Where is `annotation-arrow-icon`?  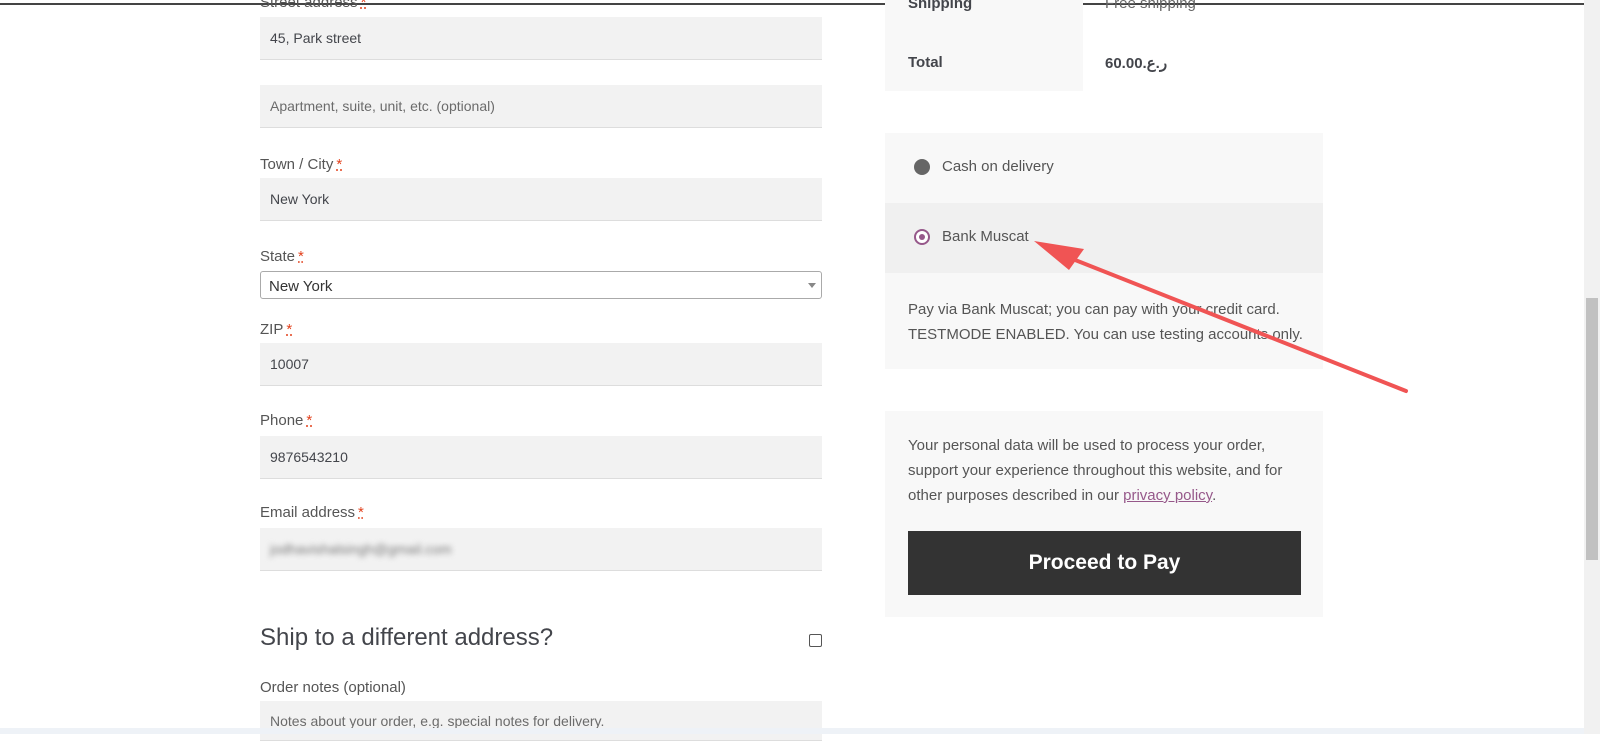 annotation-arrow-icon is located at coordinates (1221, 317).